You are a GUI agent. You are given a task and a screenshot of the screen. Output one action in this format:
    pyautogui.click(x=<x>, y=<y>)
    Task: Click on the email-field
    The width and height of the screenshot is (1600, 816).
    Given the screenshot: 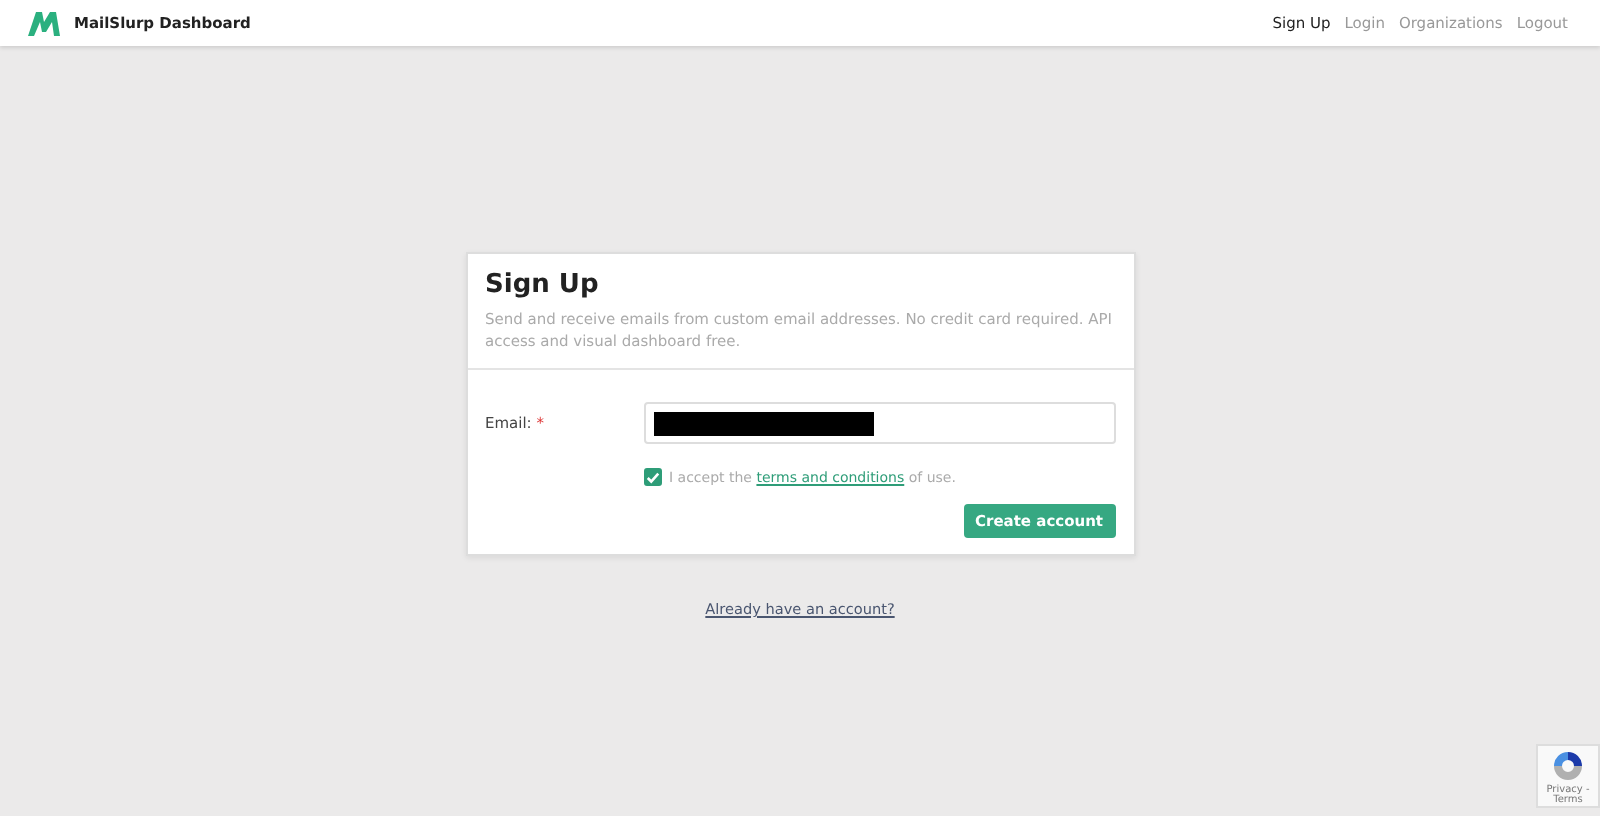 What is the action you would take?
    pyautogui.click(x=879, y=423)
    